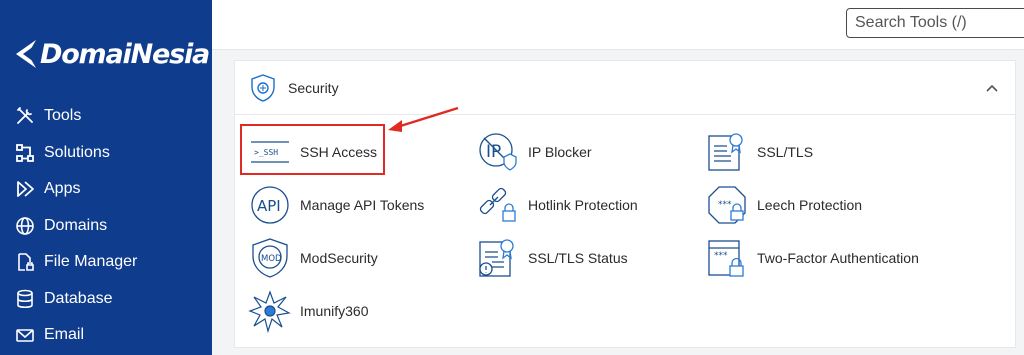 The image size is (1024, 355). I want to click on ip-blocker-icon: IP, so click(498, 152).